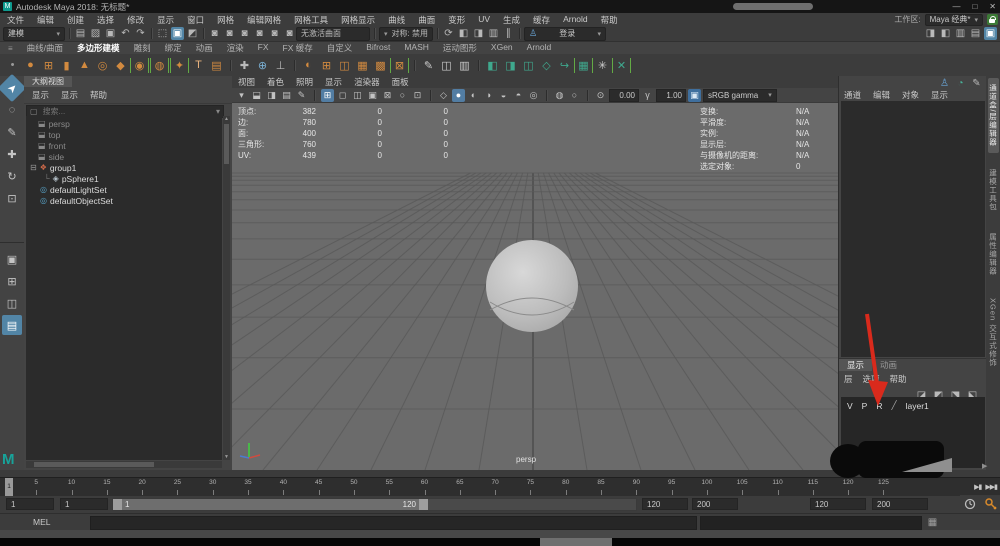 This screenshot has width=1000, height=546. I want to click on outliner-horizontal-scrollbar, so click(124, 464).